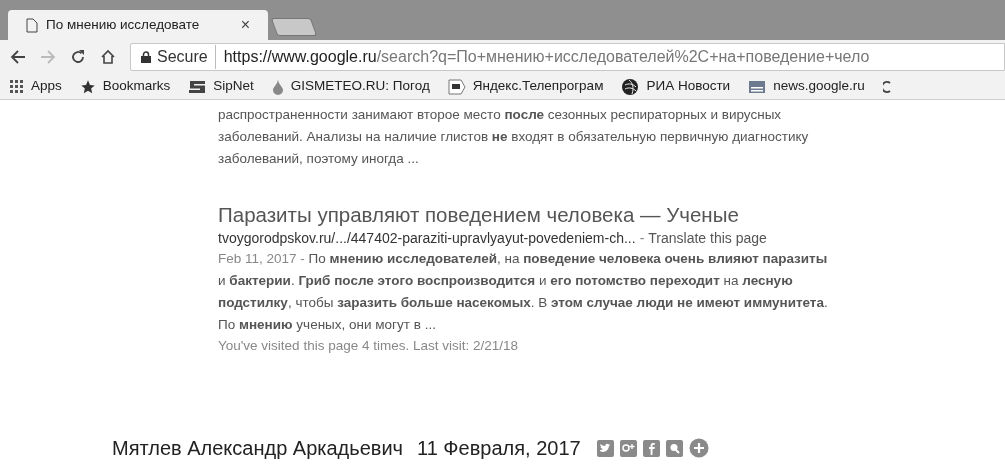  I want to click on bookmark-item: РИА Новости, so click(676, 86).